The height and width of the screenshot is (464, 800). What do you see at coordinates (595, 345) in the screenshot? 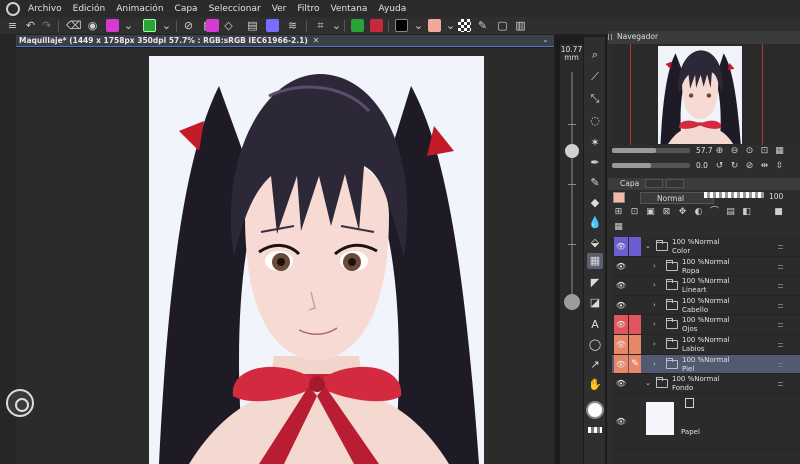
I see `balloon-tool-icon: ◯` at bounding box center [595, 345].